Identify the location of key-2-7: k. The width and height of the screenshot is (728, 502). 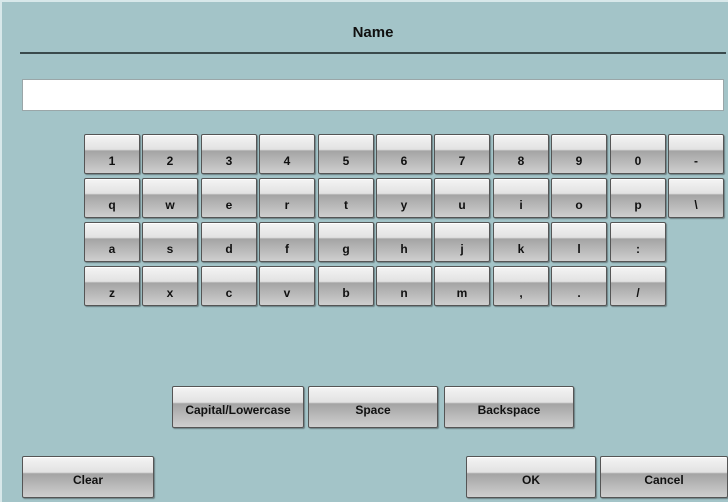
(521, 242).